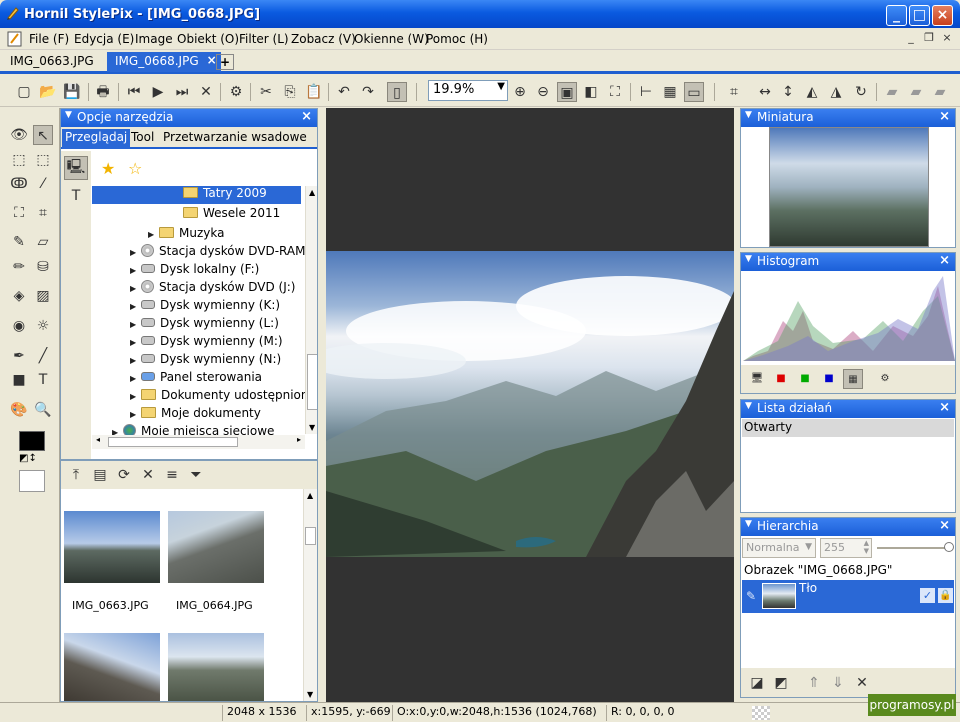 The width and height of the screenshot is (960, 722). What do you see at coordinates (76, 196) in the screenshot?
I see `text-mode-icon: T` at bounding box center [76, 196].